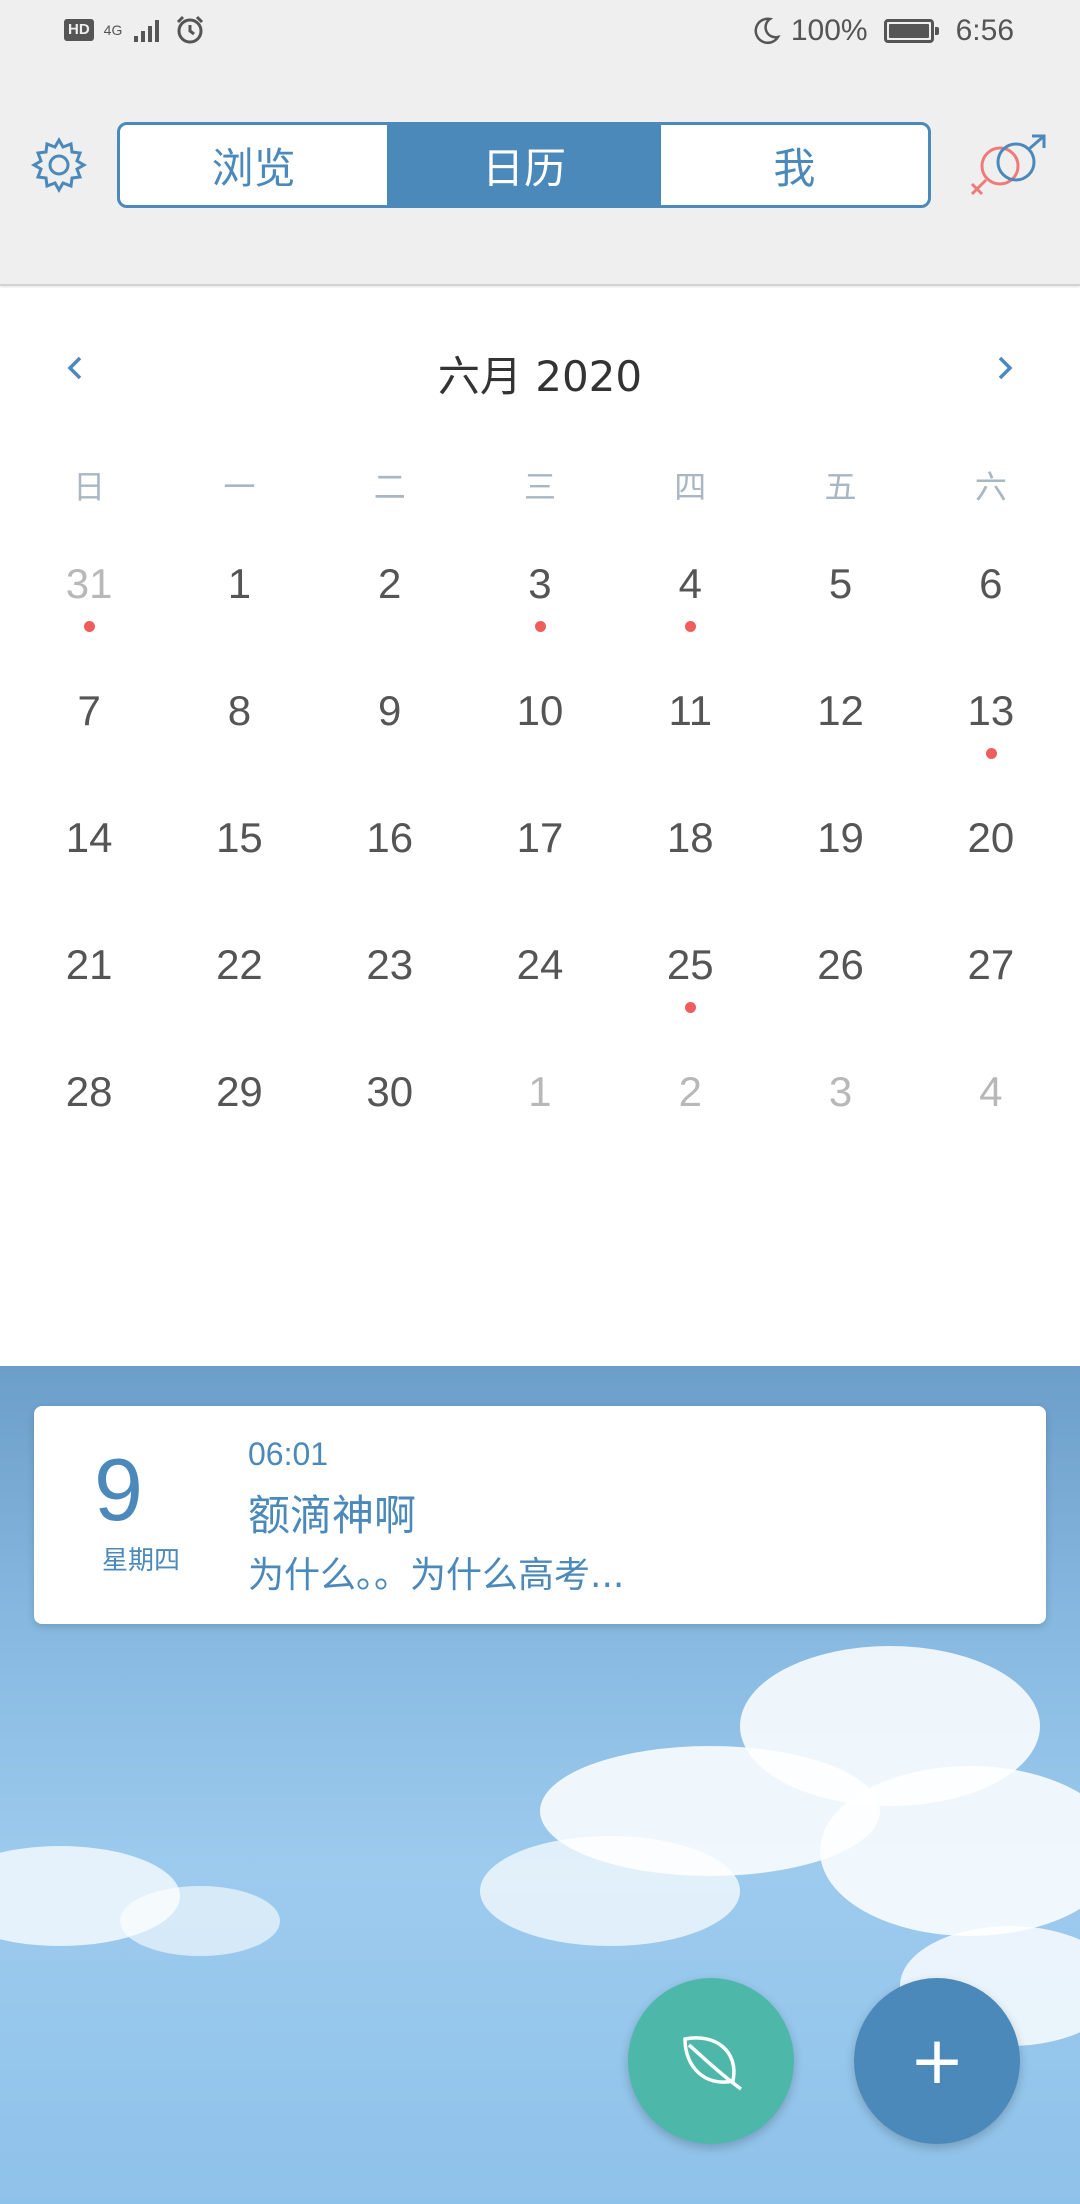  Describe the element at coordinates (239, 873) in the screenshot. I see `calendar-day: 15` at that location.